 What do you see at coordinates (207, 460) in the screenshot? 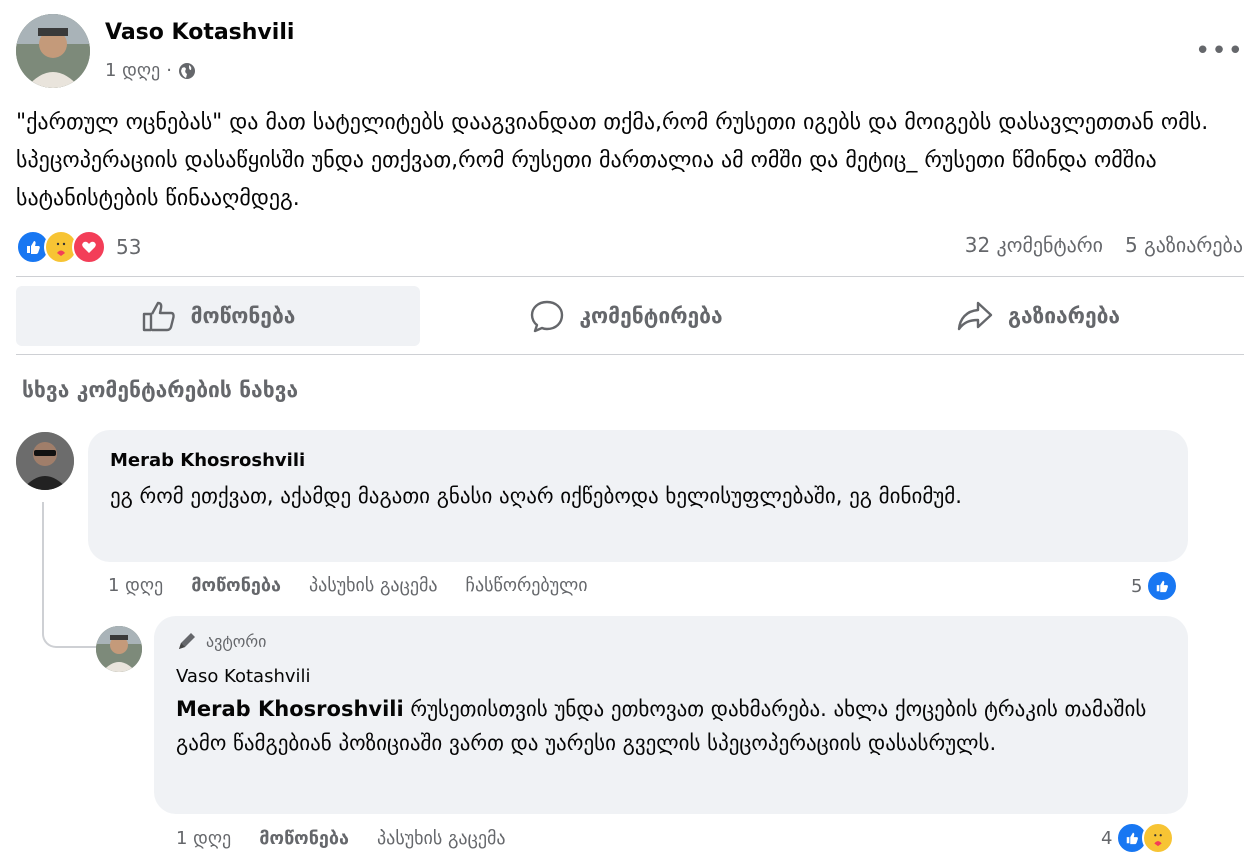
I see `comment-author-name: Merab Khosroshvili` at bounding box center [207, 460].